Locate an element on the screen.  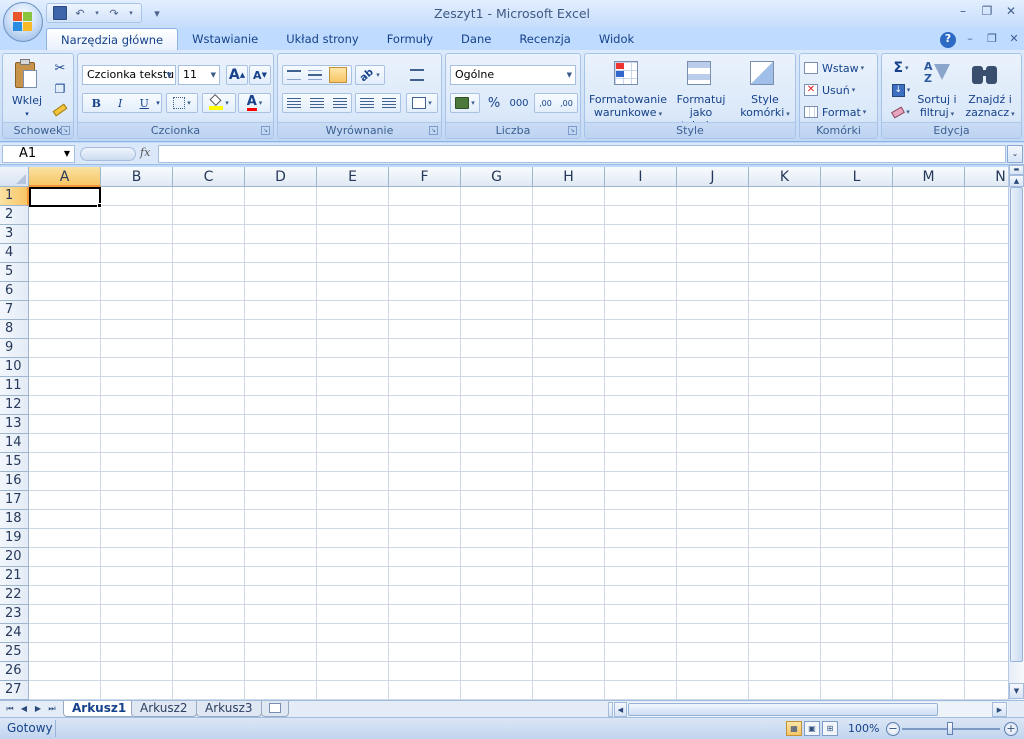
underline-dropdown-icon: ▾ is located at coordinates (158, 103).